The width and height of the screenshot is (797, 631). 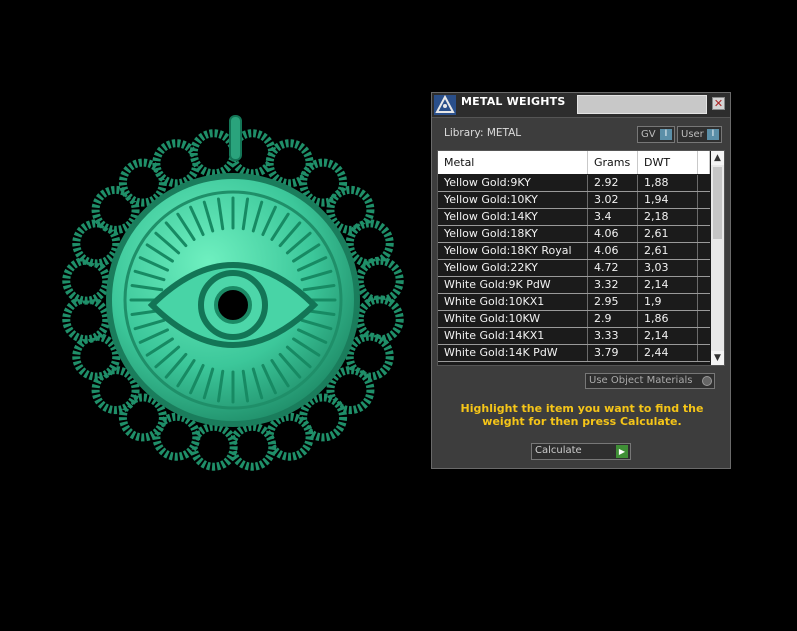 What do you see at coordinates (613, 319) in the screenshot?
I see `cell-grams: 2.9` at bounding box center [613, 319].